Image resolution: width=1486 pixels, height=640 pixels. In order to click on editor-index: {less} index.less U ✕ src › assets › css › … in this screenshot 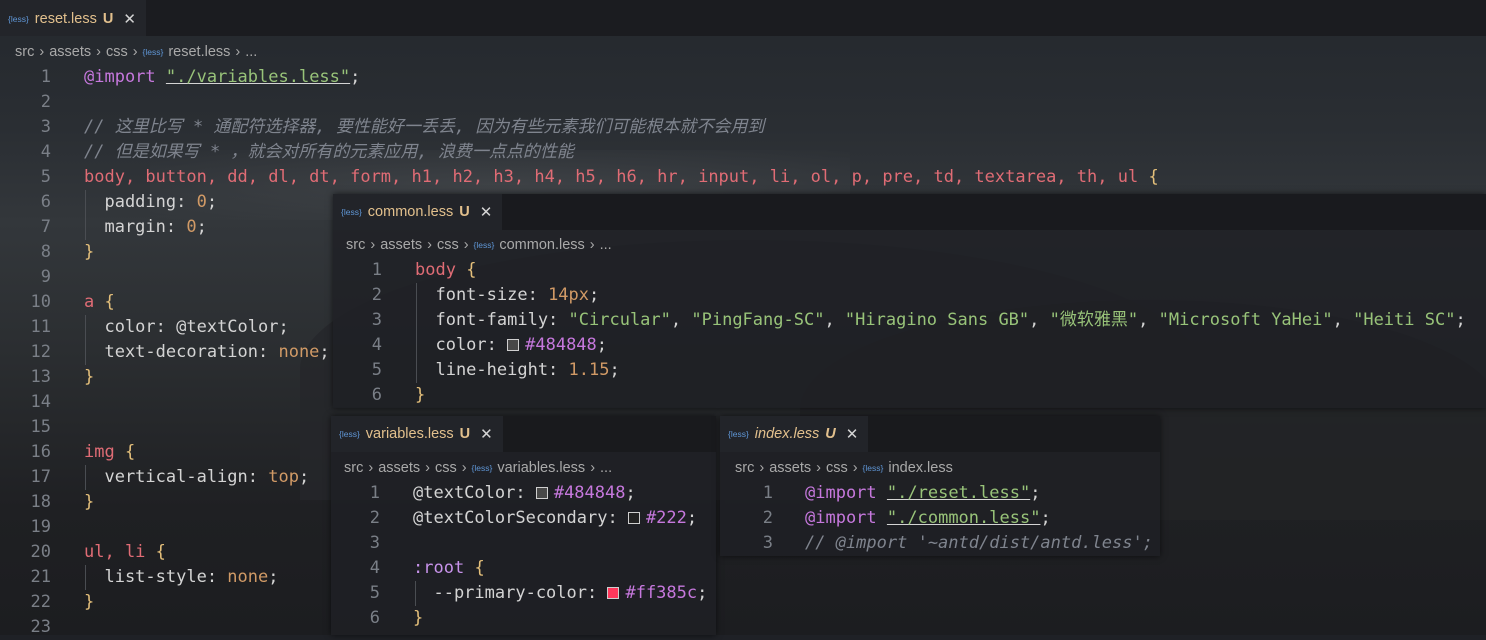, I will do `click(940, 486)`.